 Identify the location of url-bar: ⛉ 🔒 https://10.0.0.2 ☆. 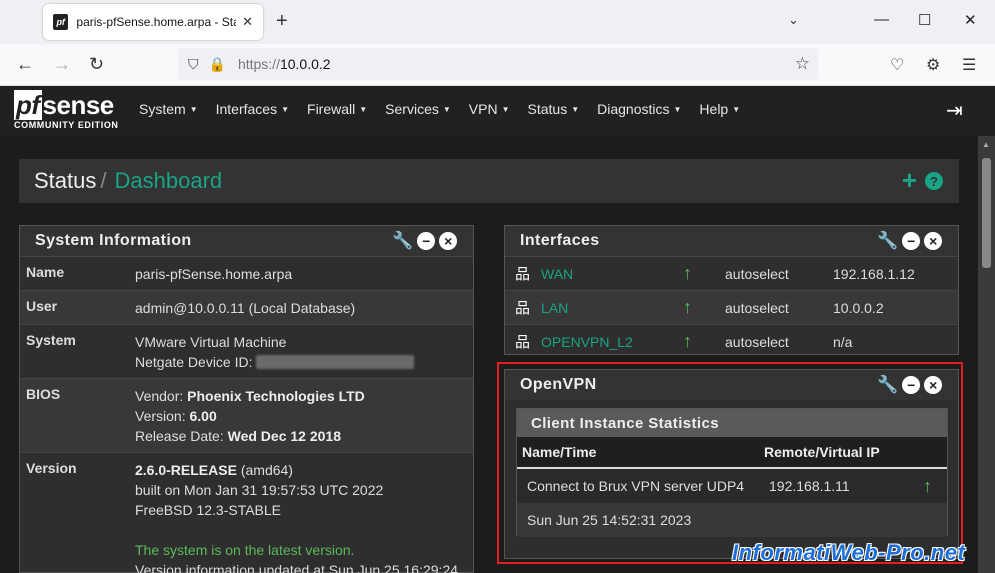
(498, 64).